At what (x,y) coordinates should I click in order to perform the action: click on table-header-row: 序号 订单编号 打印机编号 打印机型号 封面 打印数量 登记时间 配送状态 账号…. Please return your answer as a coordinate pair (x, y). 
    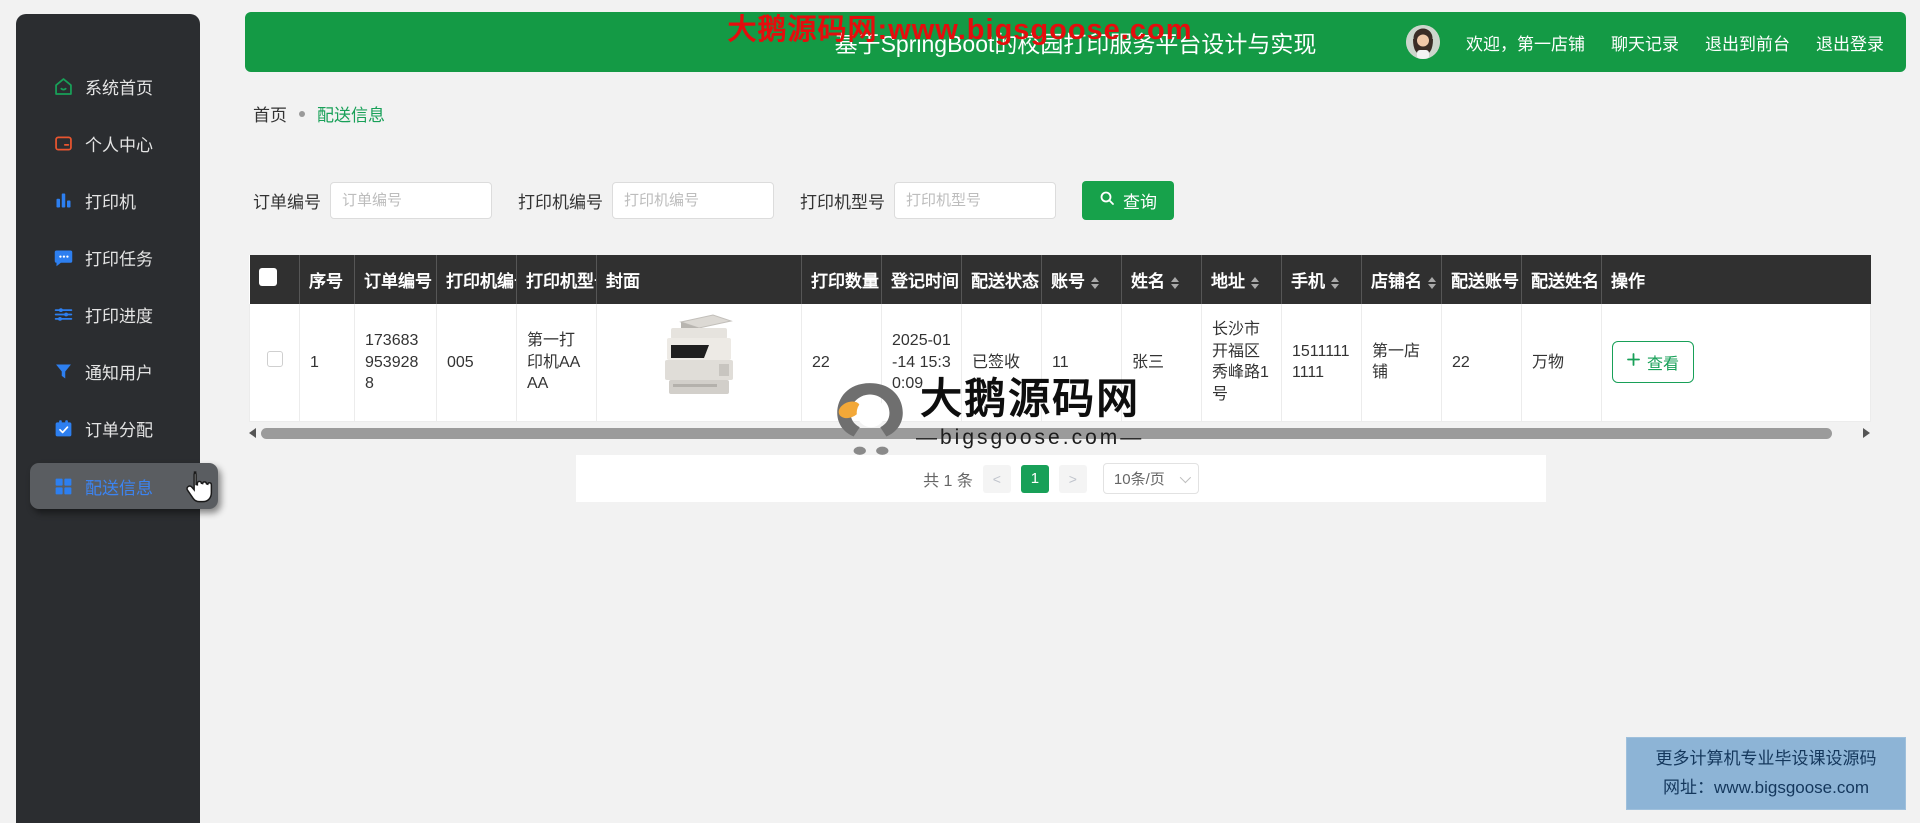
    Looking at the image, I should click on (1060, 279).